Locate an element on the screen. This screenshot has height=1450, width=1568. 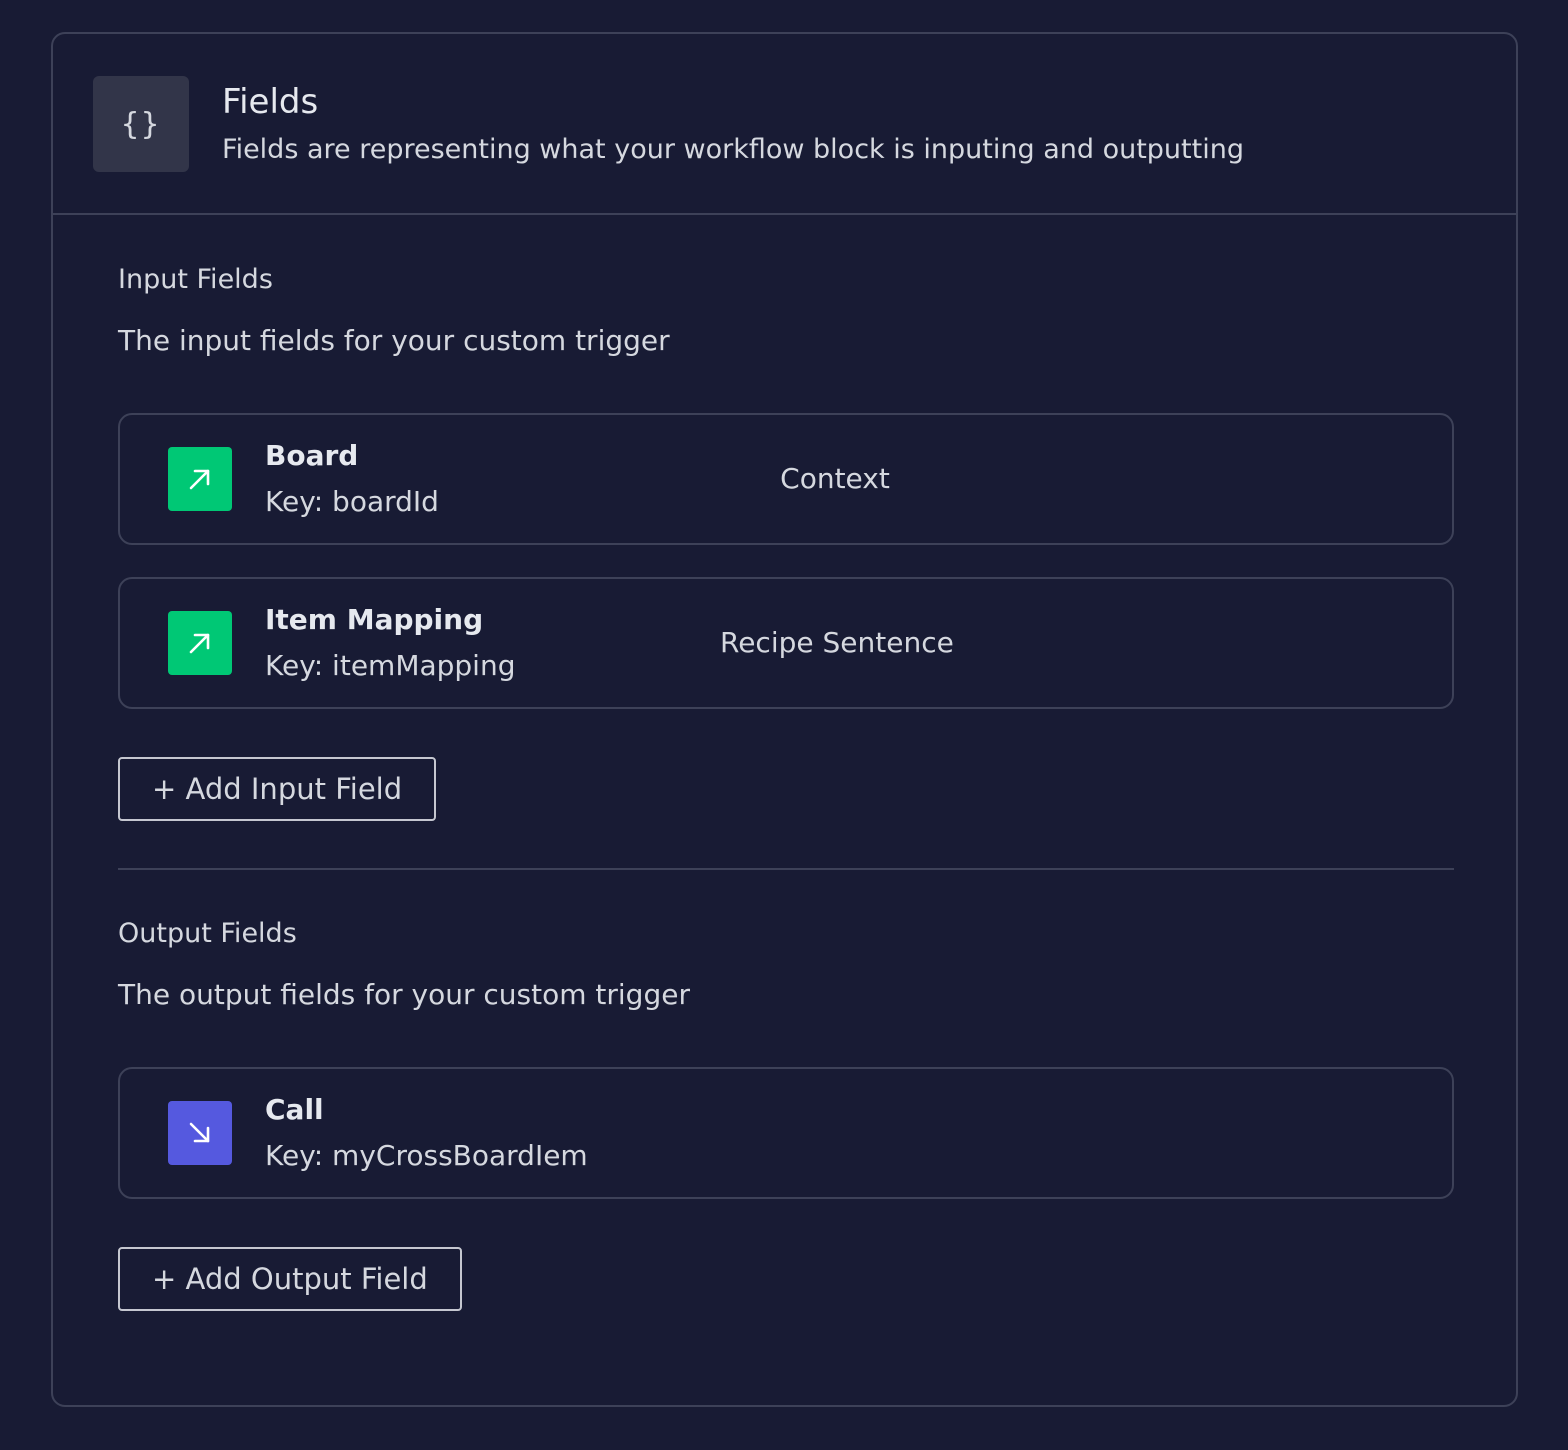
section-divider is located at coordinates (786, 869).